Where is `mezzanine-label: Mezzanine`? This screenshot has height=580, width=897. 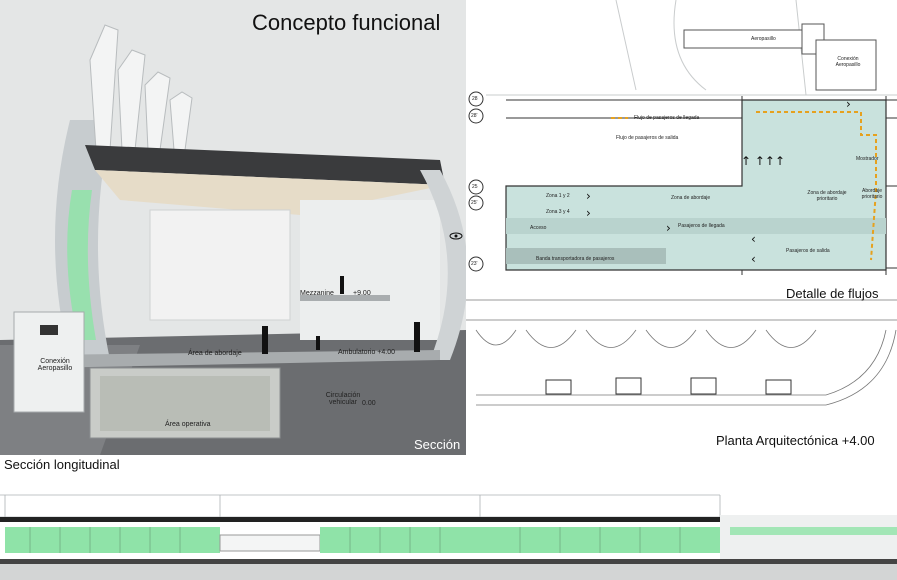
mezzanine-label: Mezzanine is located at coordinates (317, 293).